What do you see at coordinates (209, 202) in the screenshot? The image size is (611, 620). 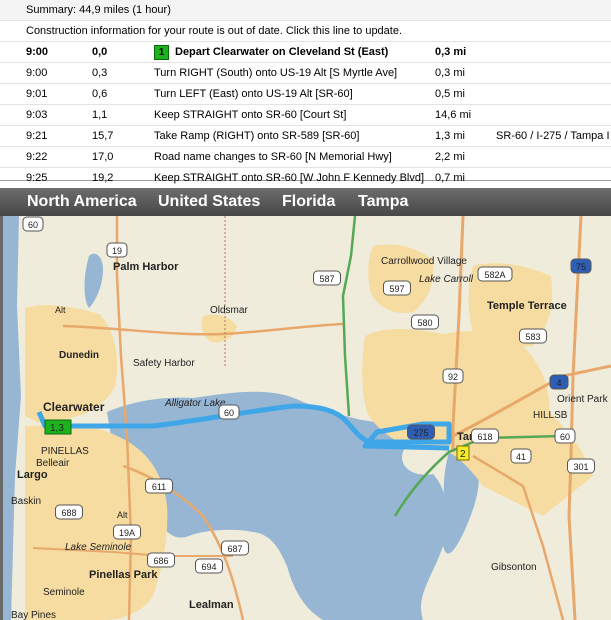 I see `breadcrumb-item-united-states: United States` at bounding box center [209, 202].